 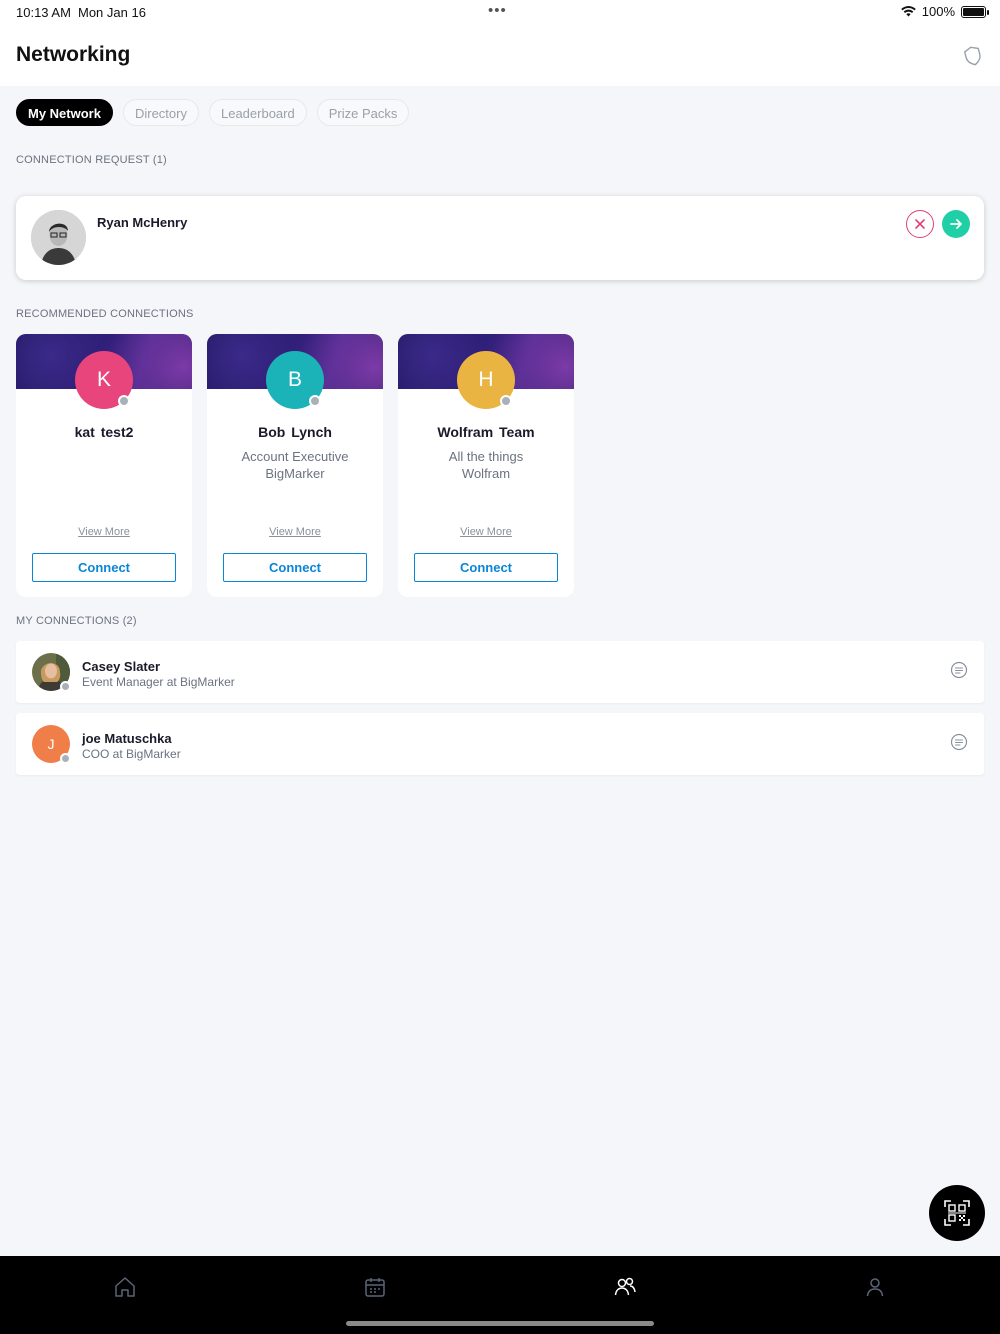 What do you see at coordinates (104, 456) in the screenshot?
I see `recommended-title` at bounding box center [104, 456].